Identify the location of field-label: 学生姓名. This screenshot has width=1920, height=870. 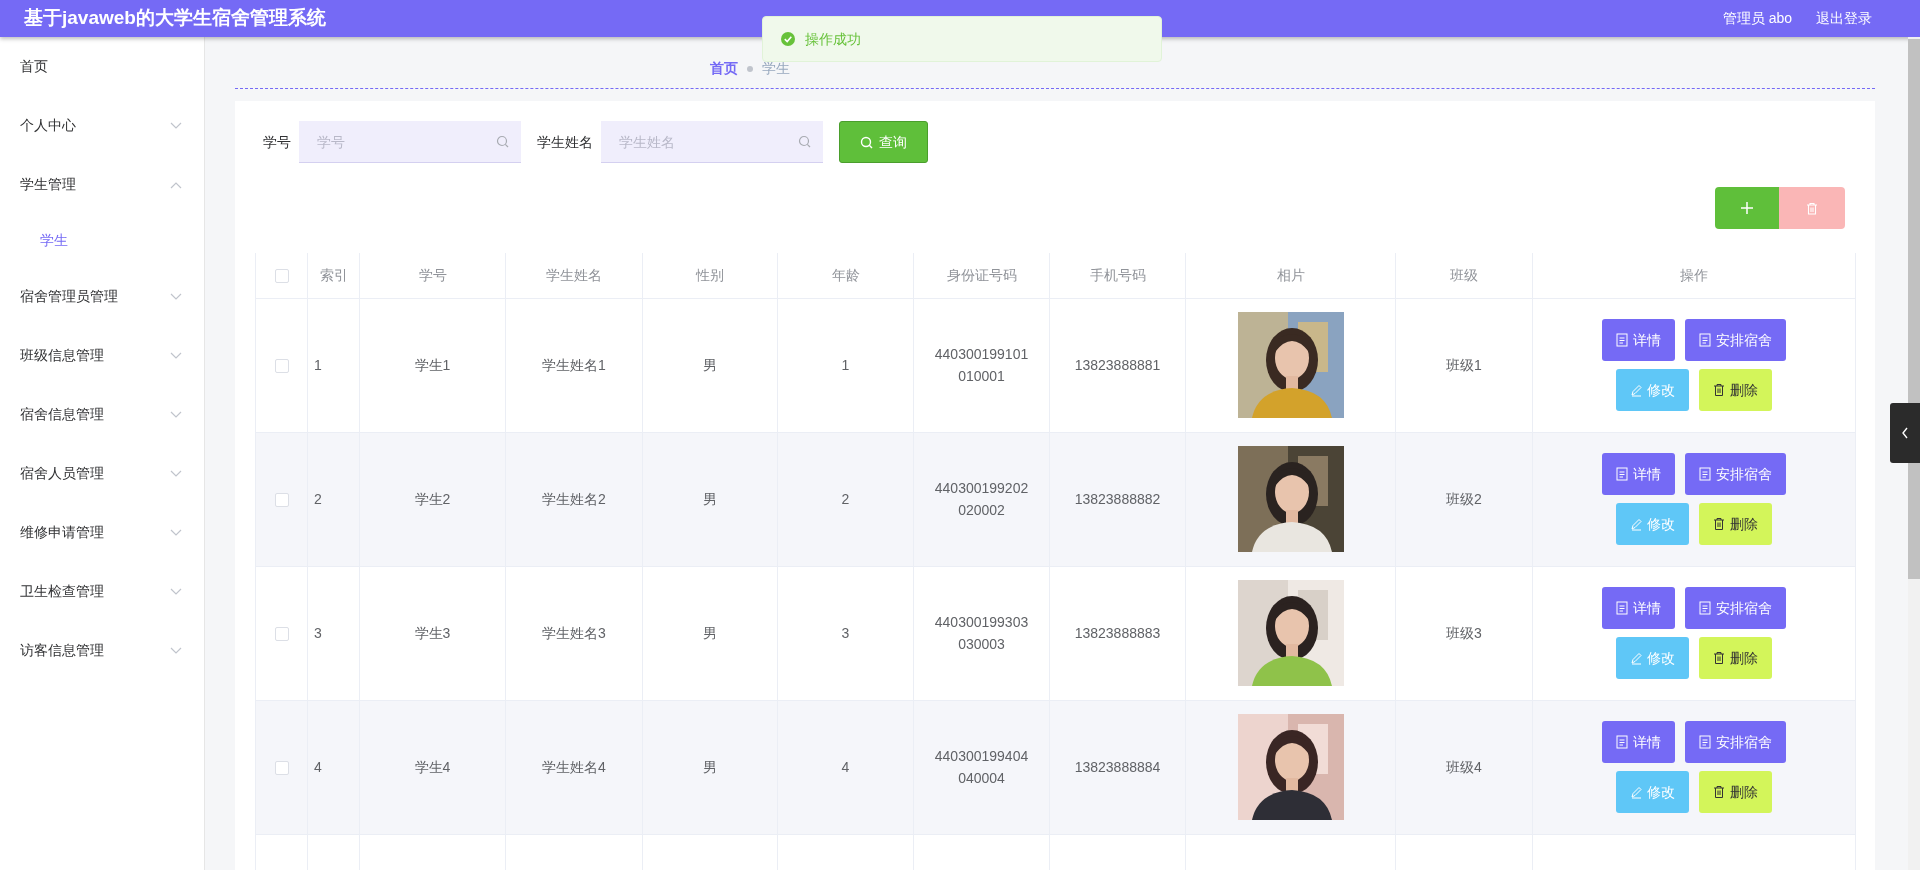
(565, 142).